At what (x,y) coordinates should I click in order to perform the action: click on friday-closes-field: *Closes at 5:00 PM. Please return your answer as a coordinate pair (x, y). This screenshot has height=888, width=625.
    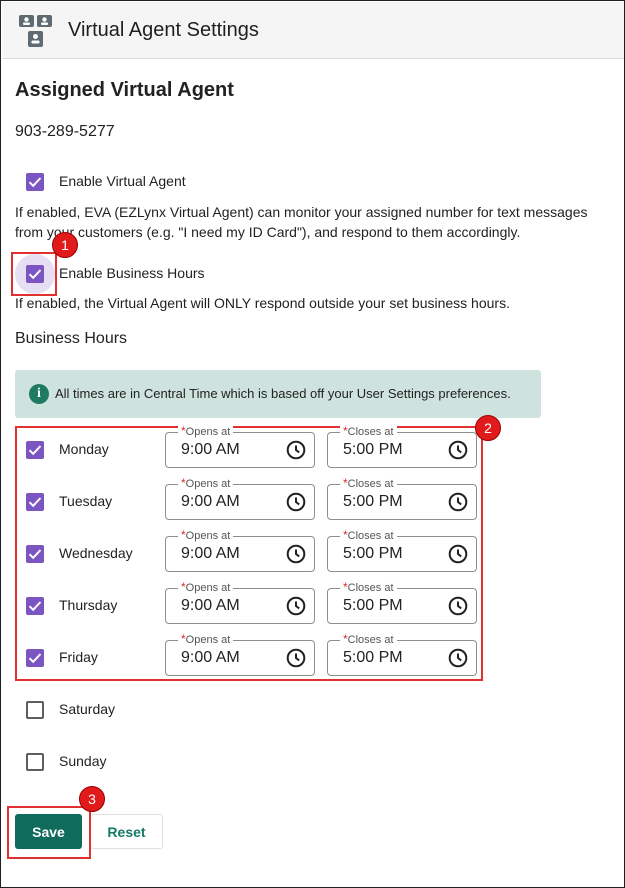
    Looking at the image, I should click on (402, 654).